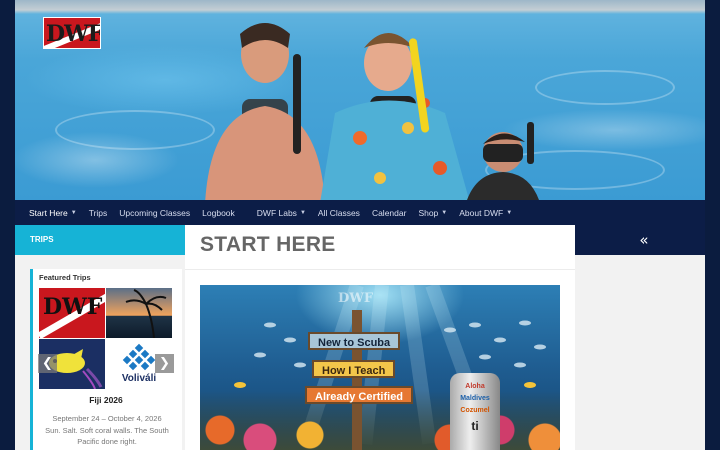  What do you see at coordinates (380, 247) in the screenshot?
I see `page-title-bar: START HERE` at bounding box center [380, 247].